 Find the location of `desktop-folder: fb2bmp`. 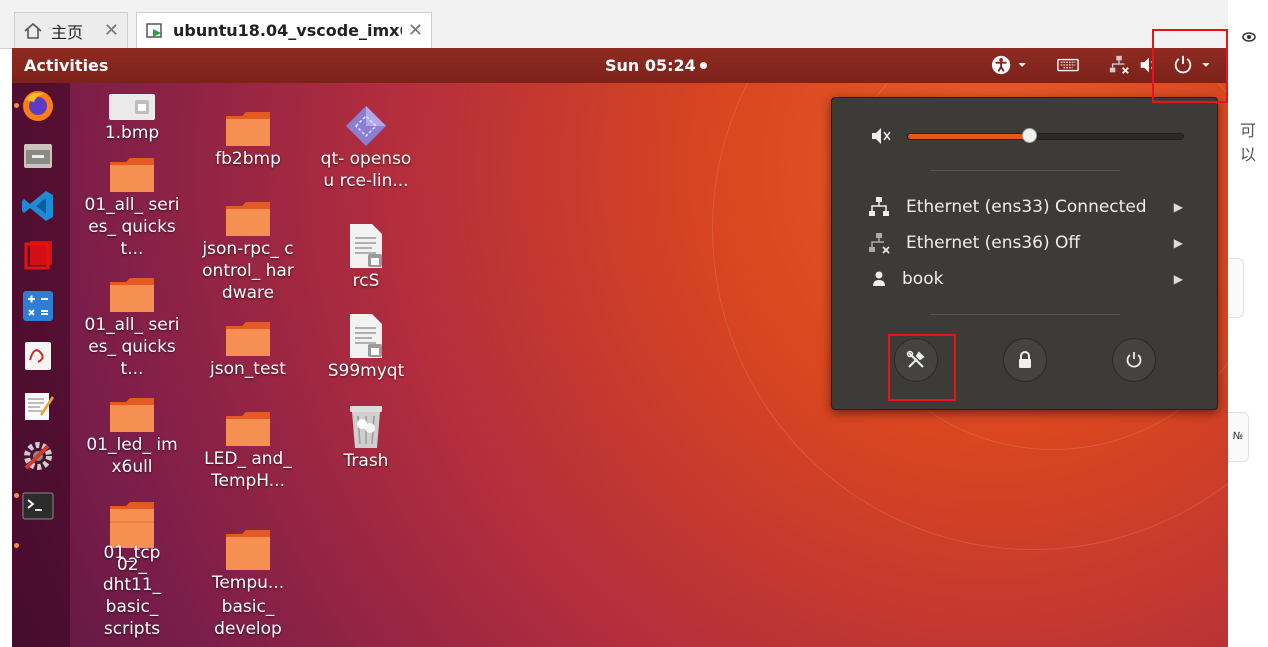

desktop-folder: fb2bmp is located at coordinates (248, 140).